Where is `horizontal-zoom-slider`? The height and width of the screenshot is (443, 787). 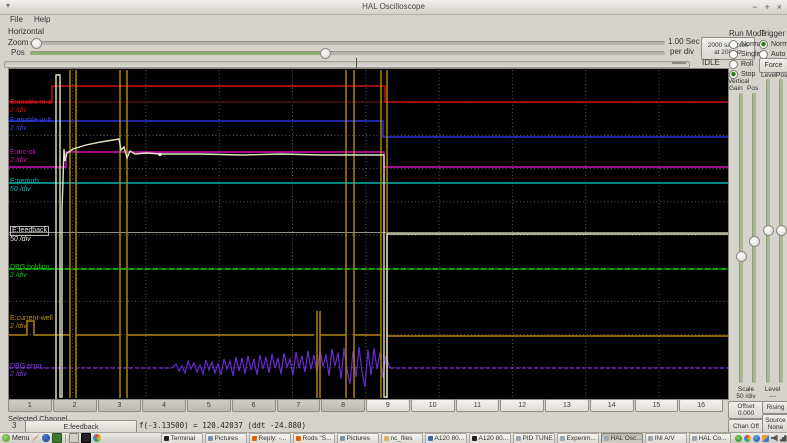 horizontal-zoom-slider is located at coordinates (347, 43).